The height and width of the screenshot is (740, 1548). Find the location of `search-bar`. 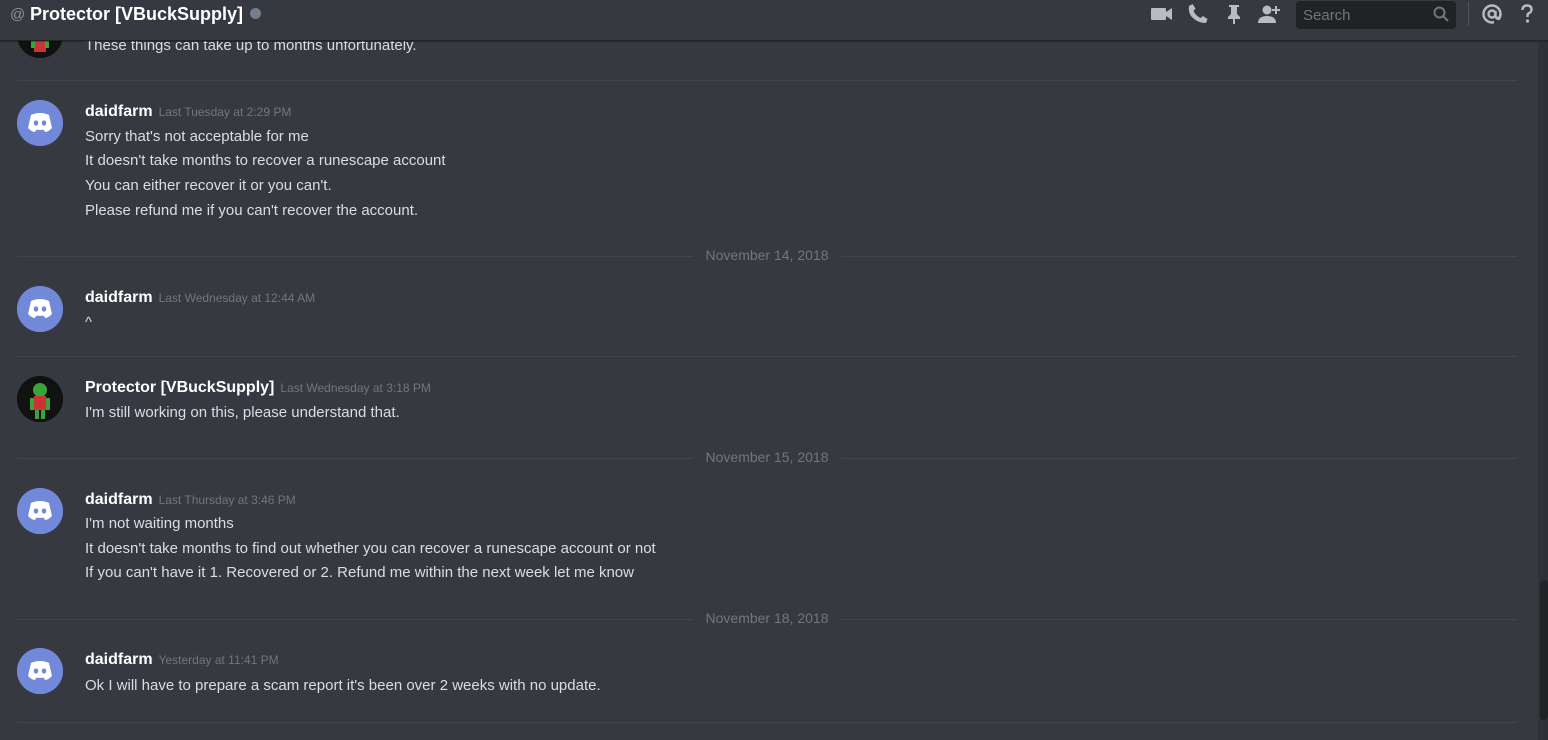

search-bar is located at coordinates (1376, 15).